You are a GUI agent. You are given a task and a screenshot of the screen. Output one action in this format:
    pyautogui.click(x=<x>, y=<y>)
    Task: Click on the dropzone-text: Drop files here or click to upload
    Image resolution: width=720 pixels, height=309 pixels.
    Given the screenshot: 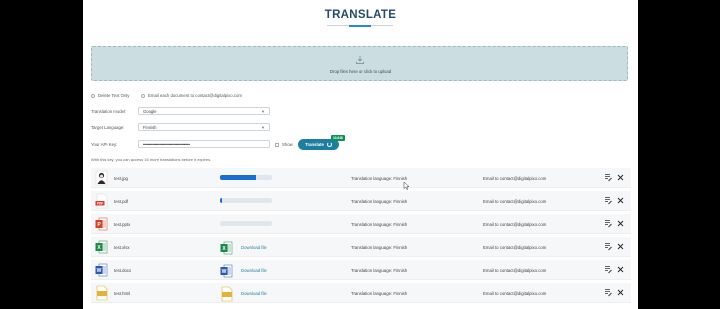 What is the action you would take?
    pyautogui.click(x=360, y=71)
    